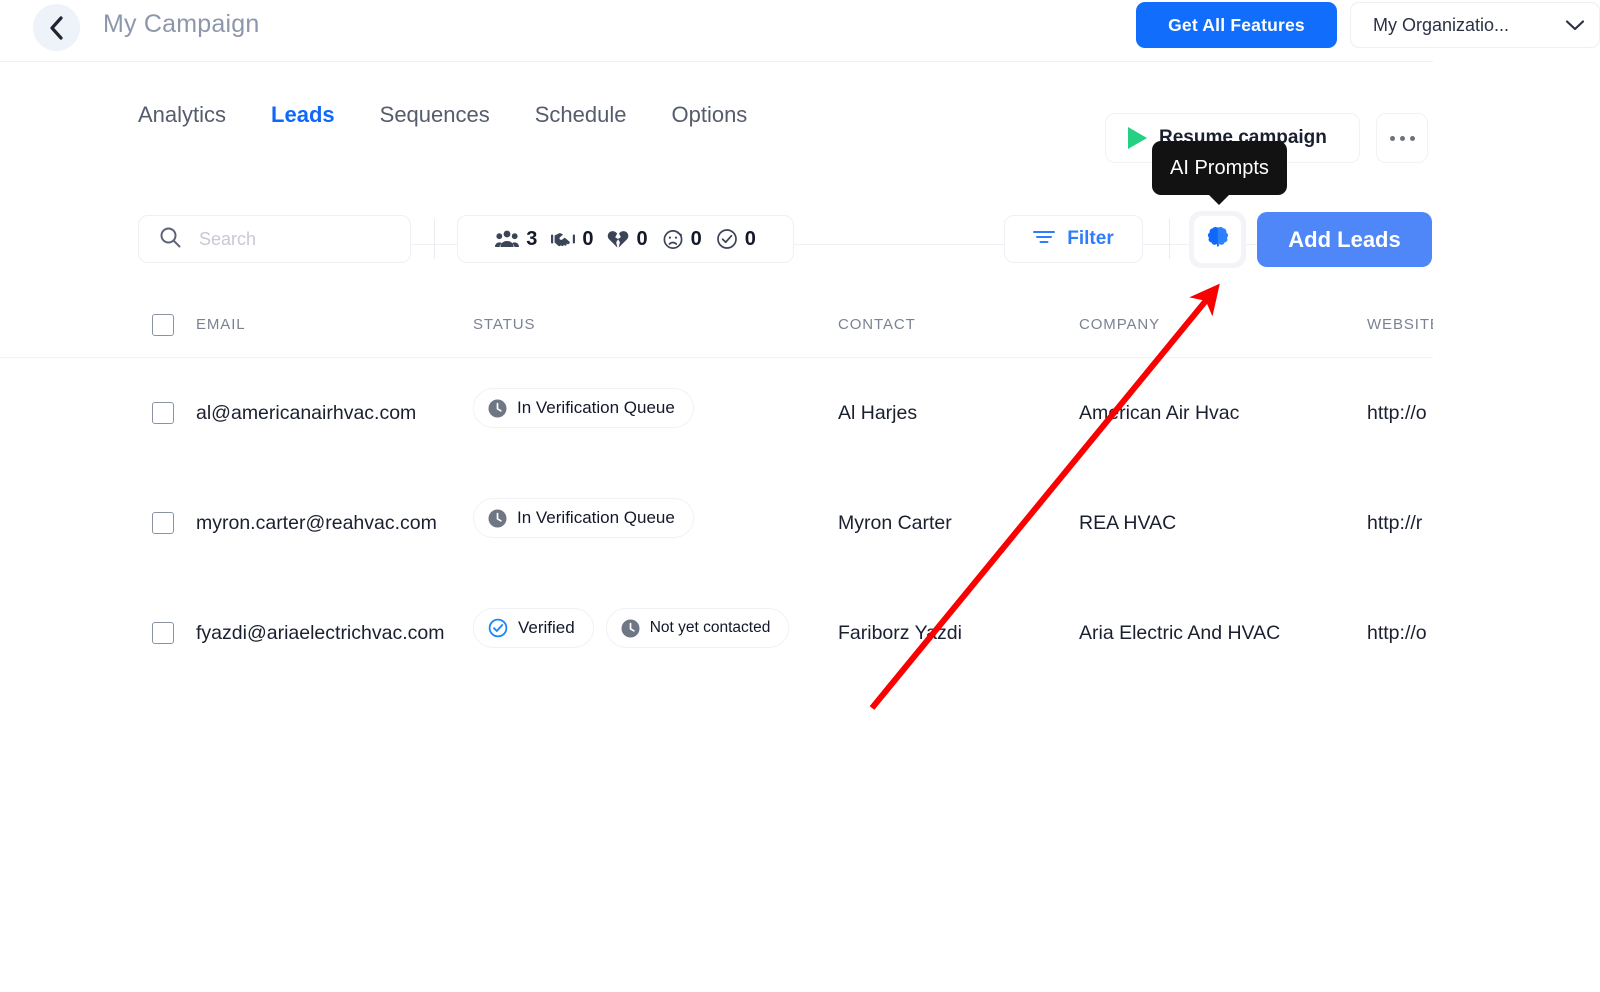 The image size is (1600, 992). Describe the element at coordinates (563, 239) in the screenshot. I see `handshake-icon` at that location.